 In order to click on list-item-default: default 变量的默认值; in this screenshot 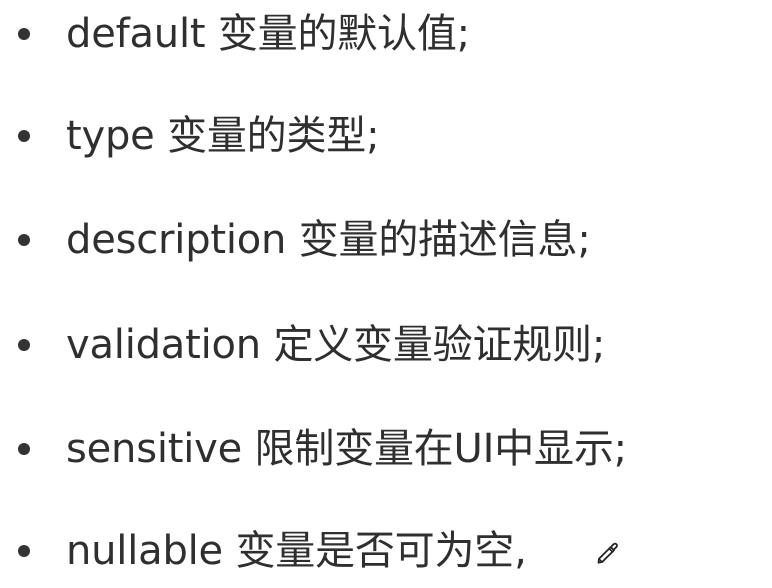, I will do `click(244, 34)`.